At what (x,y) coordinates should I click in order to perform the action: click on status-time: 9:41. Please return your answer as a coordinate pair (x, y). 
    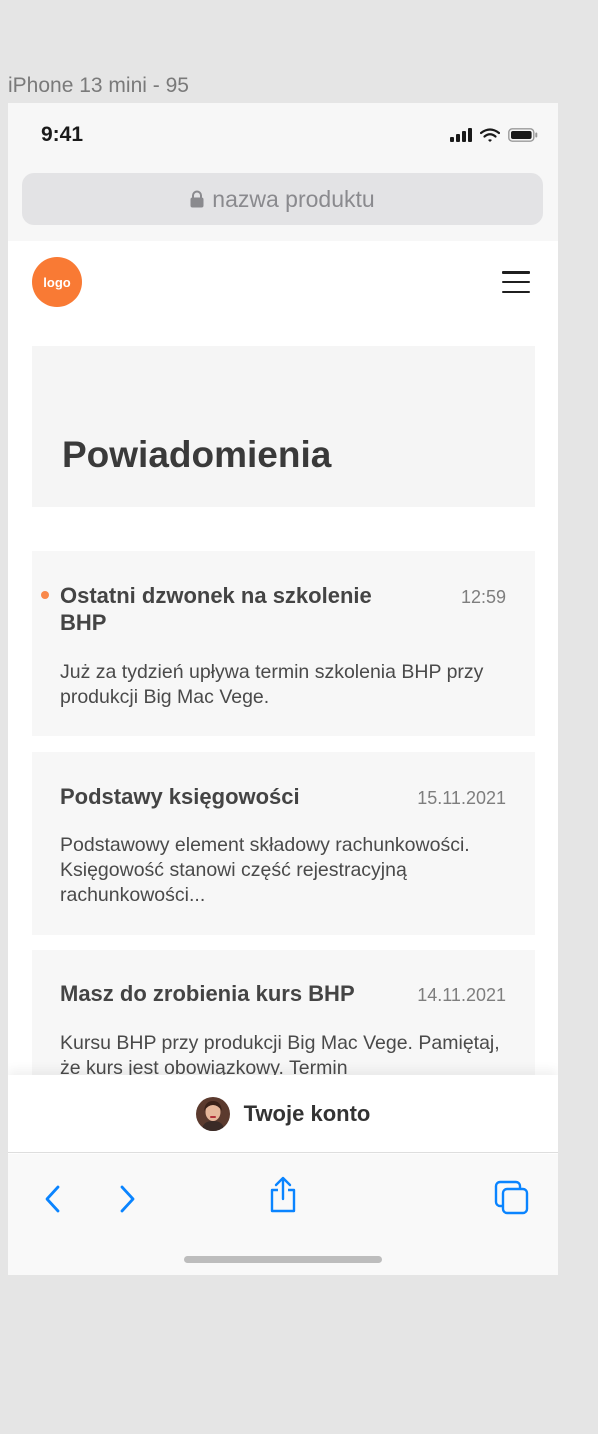
    Looking at the image, I should click on (62, 134).